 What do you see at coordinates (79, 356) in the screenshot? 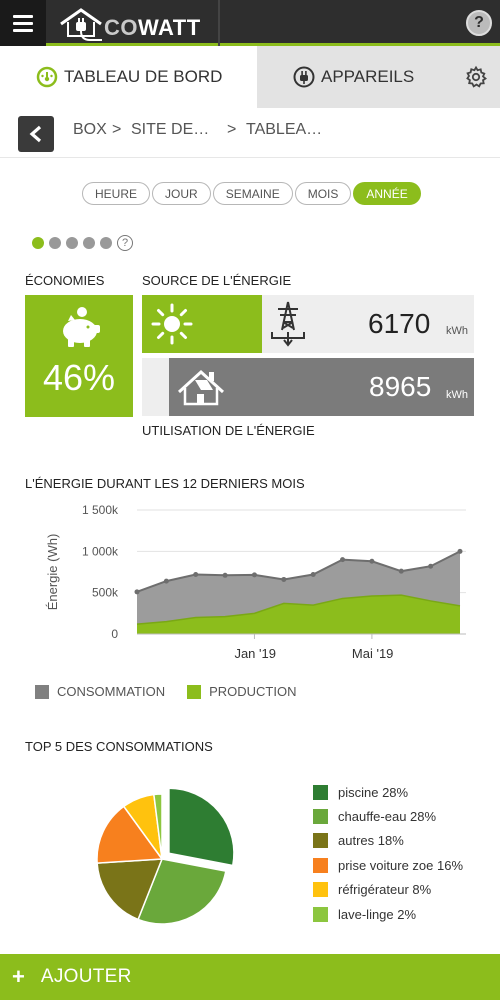
I see `savings-card: 46%` at bounding box center [79, 356].